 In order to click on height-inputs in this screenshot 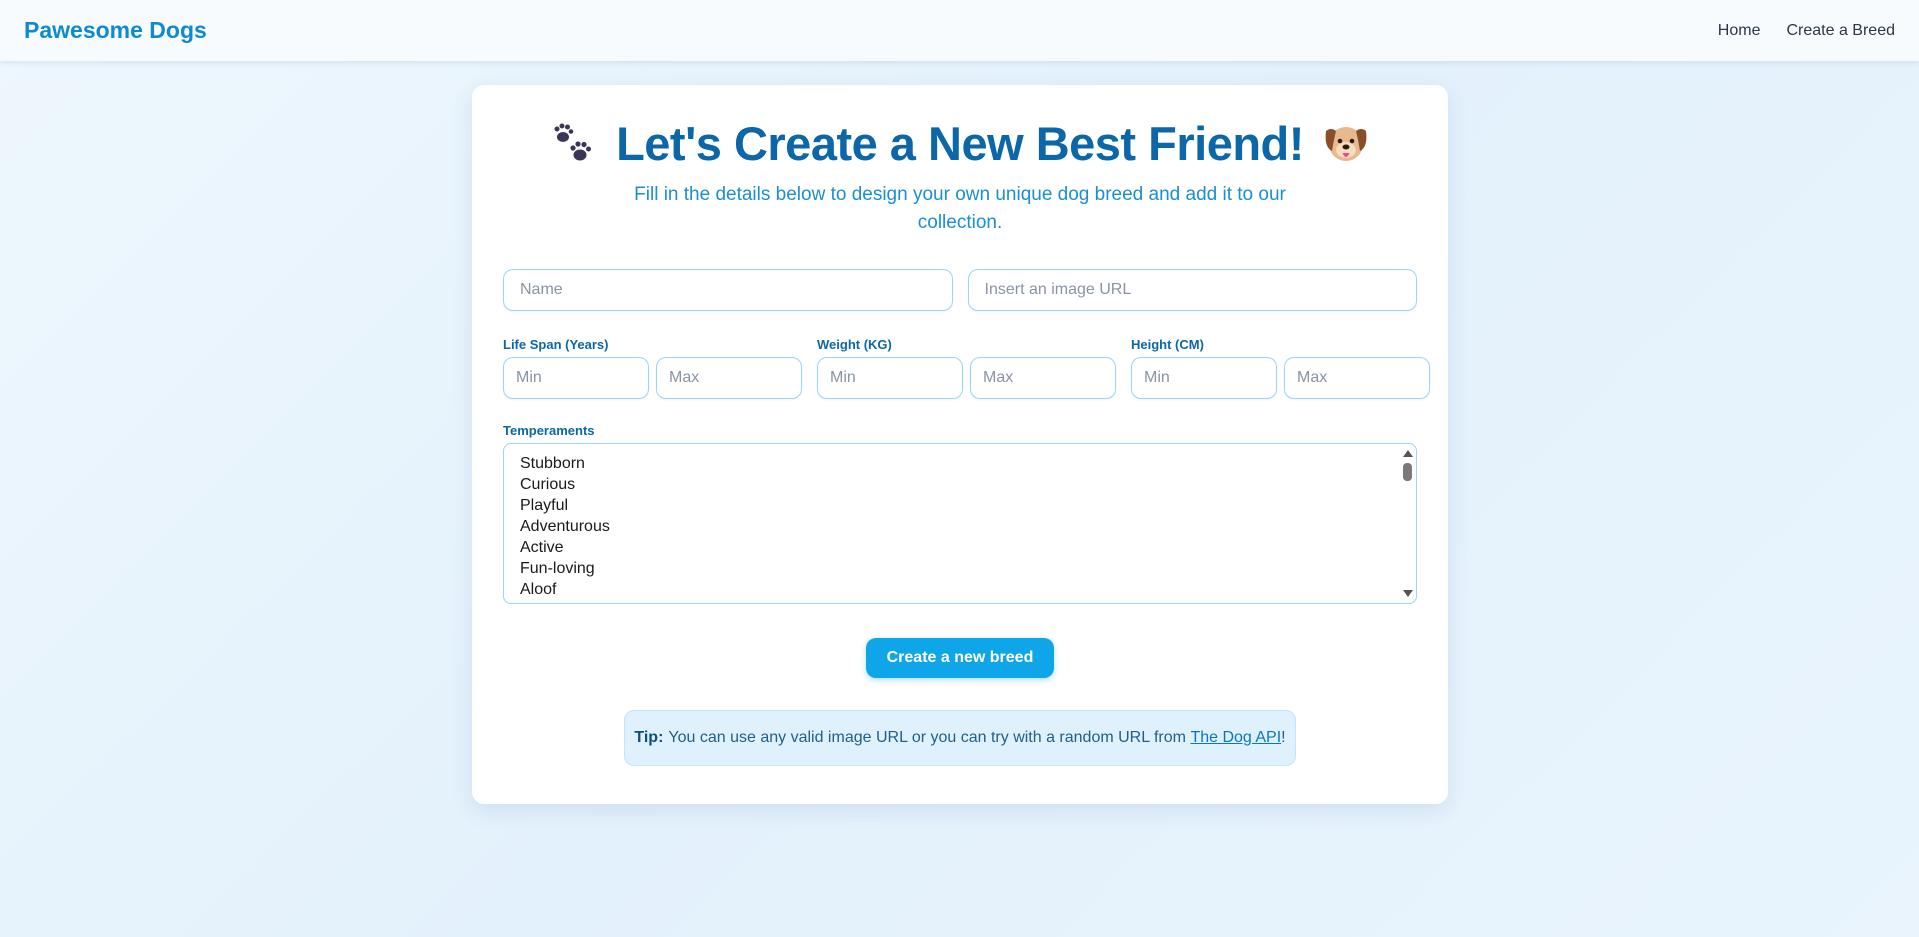, I will do `click(1280, 378)`.